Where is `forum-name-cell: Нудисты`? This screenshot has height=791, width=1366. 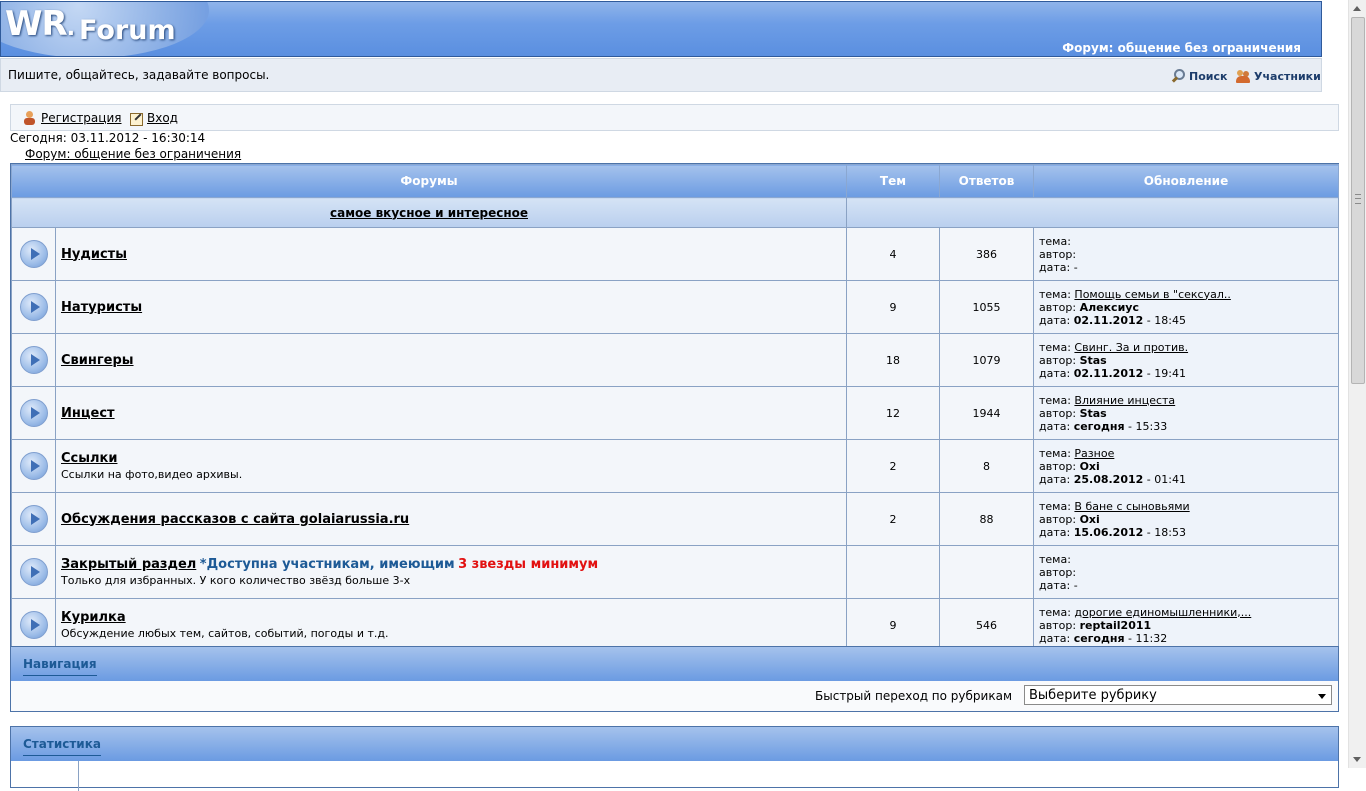 forum-name-cell: Нудисты is located at coordinates (451, 254).